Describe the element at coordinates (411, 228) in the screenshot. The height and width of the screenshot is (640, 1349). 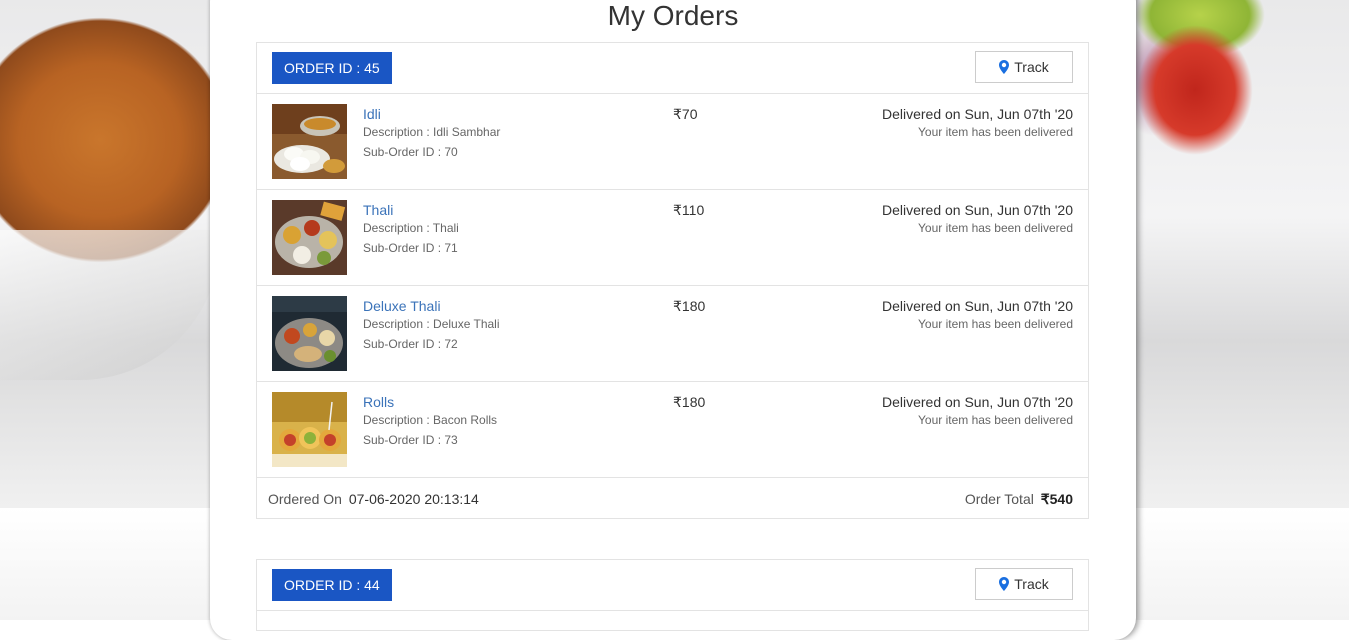
I see `item-description: Description : Thali` at that location.